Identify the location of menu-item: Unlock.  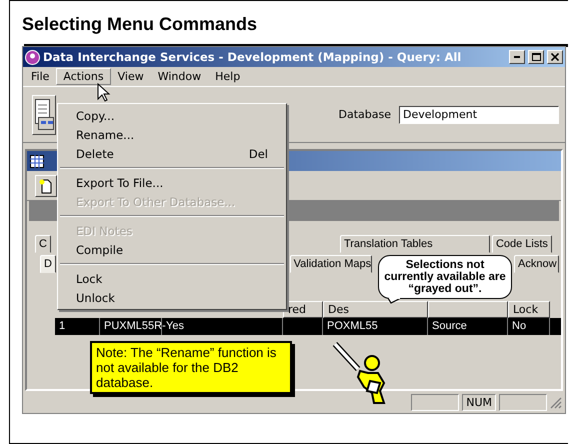
(172, 297).